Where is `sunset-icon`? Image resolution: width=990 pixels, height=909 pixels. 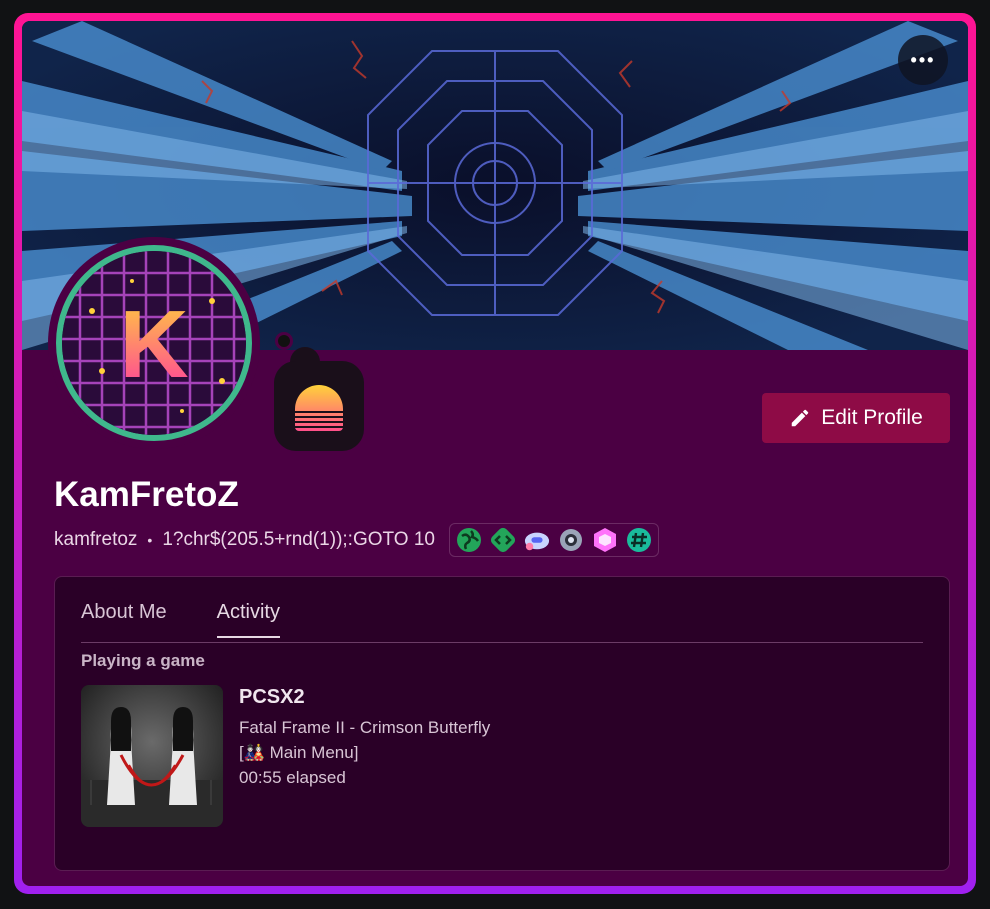 sunset-icon is located at coordinates (319, 408).